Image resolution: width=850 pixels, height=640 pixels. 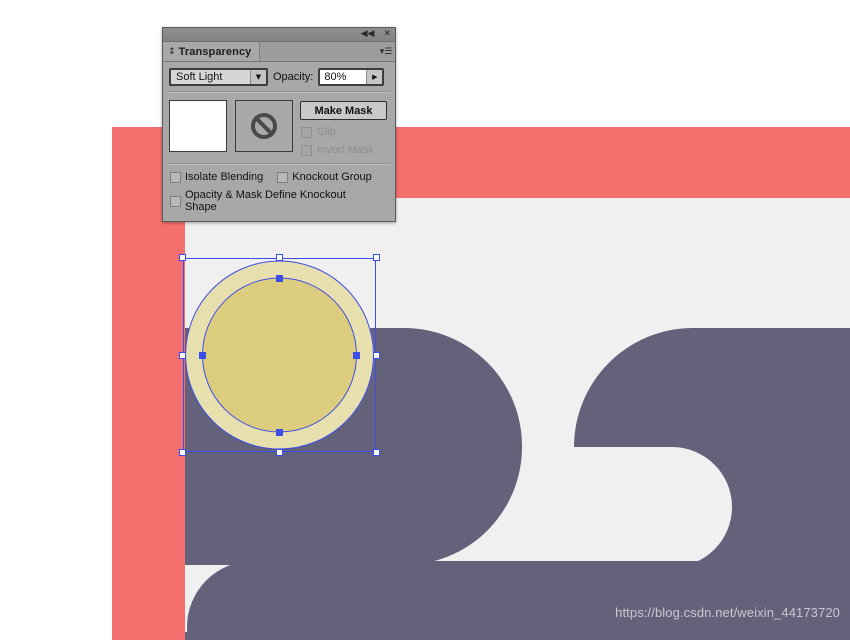 I want to click on tab-grip-icon: ↕, so click(x=172, y=51).